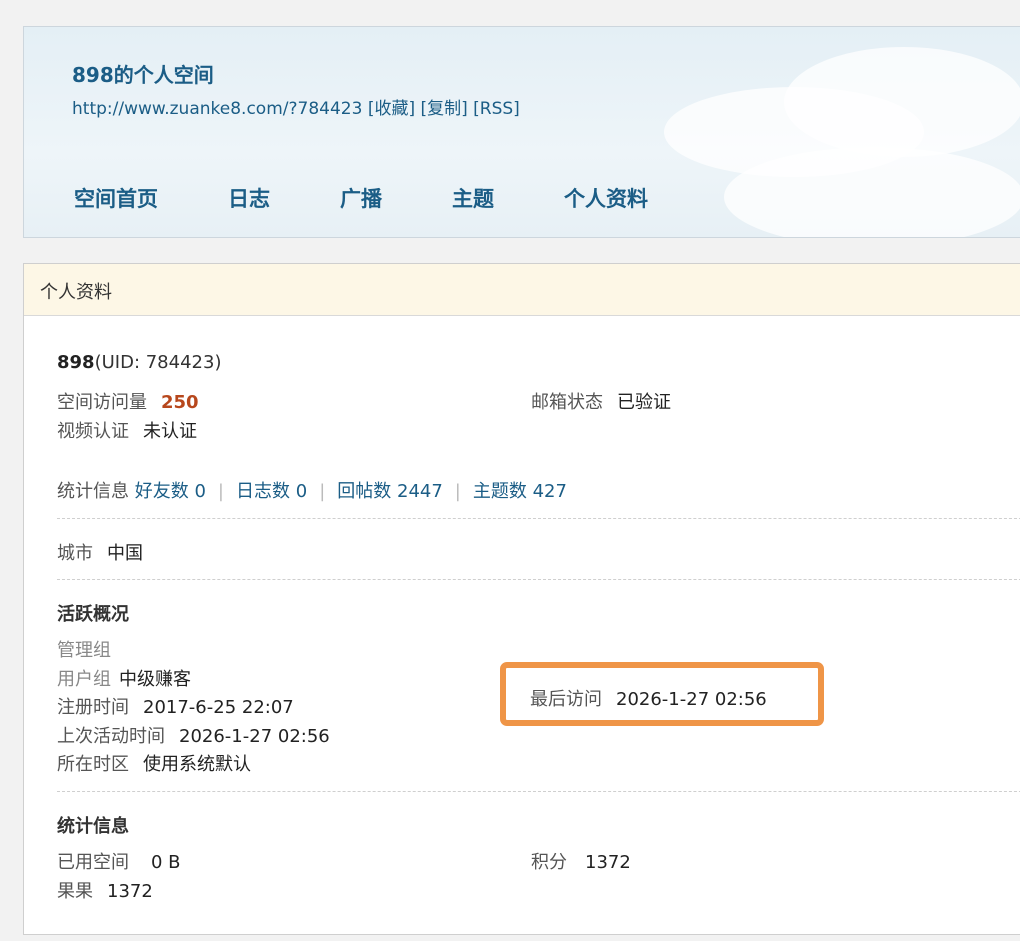 The width and height of the screenshot is (1020, 941). What do you see at coordinates (217, 109) in the screenshot?
I see `space-url-link: http://www.zuanke8.com/?784423` at bounding box center [217, 109].